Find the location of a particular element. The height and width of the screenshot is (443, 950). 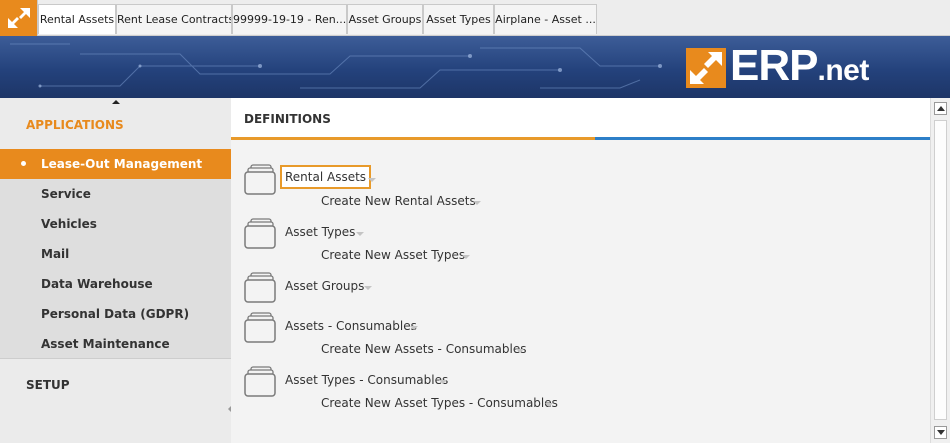

sidebar-item-lease-out-management: Lease-Out Management is located at coordinates (115, 164).